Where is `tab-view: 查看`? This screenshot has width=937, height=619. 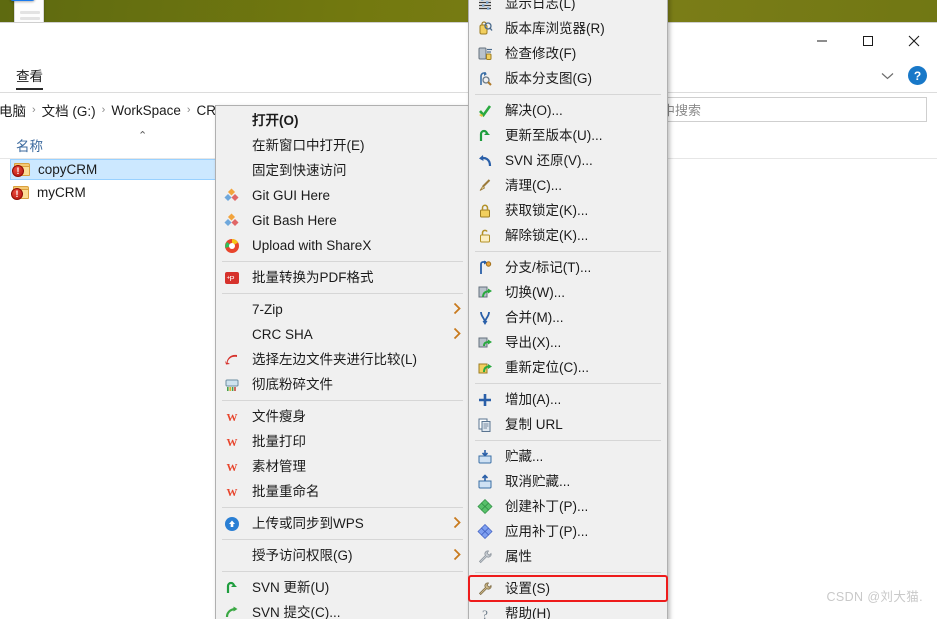
tab-view: 查看 is located at coordinates (29, 77).